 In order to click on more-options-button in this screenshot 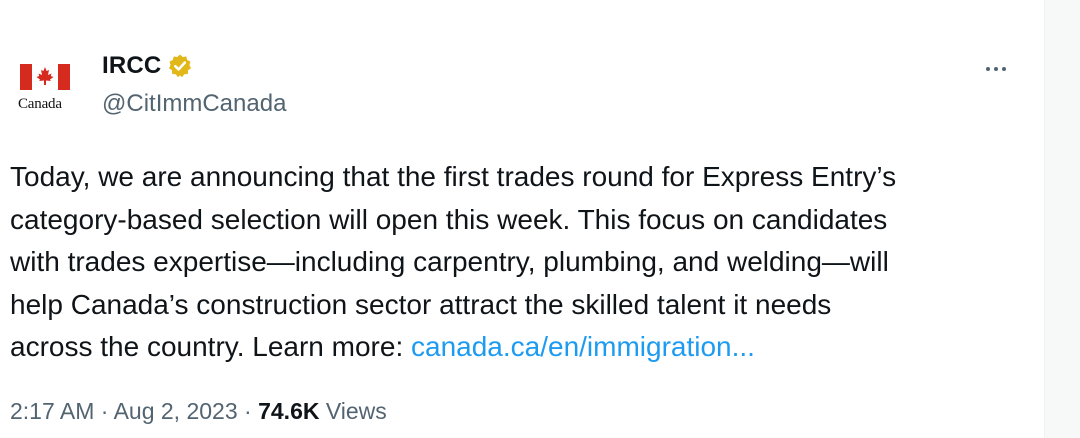, I will do `click(996, 69)`.